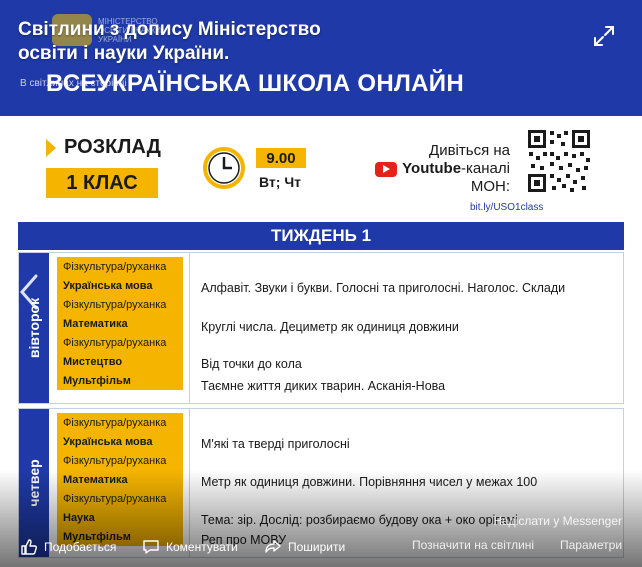  Describe the element at coordinates (317, 547) in the screenshot. I see `share-label: Поширити` at that location.